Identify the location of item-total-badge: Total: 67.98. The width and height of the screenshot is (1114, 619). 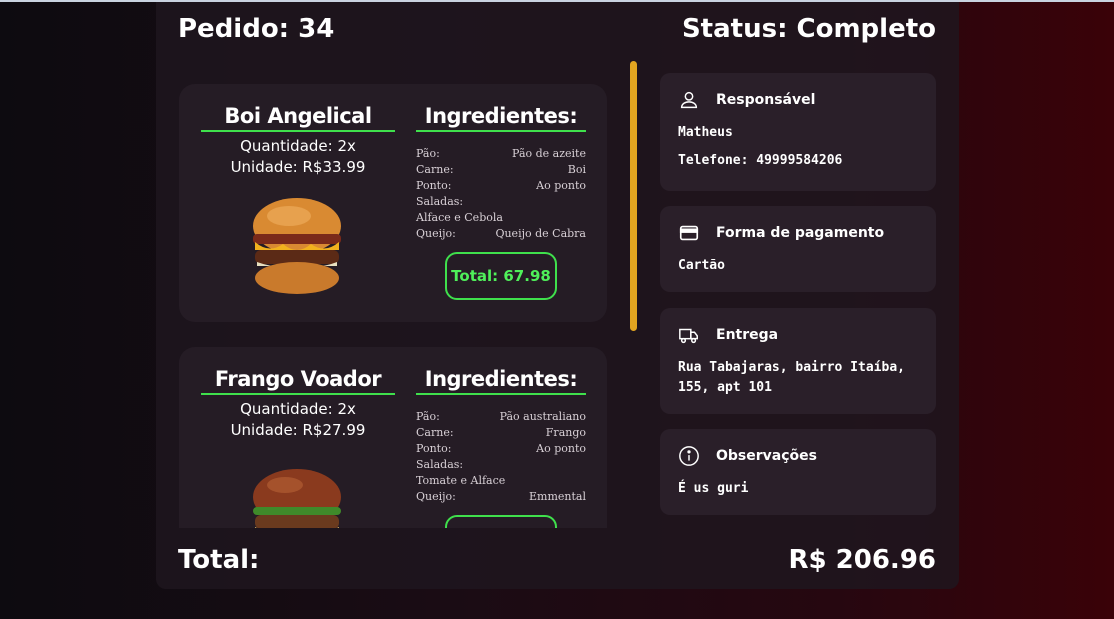
(501, 276).